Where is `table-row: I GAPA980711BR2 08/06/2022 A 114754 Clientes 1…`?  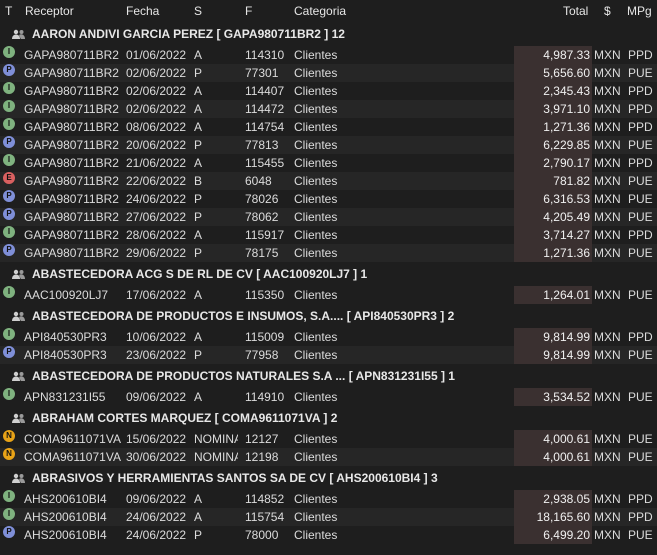
table-row: I GAPA980711BR2 08/06/2022 A 114754 Clientes 1… is located at coordinates (328, 127).